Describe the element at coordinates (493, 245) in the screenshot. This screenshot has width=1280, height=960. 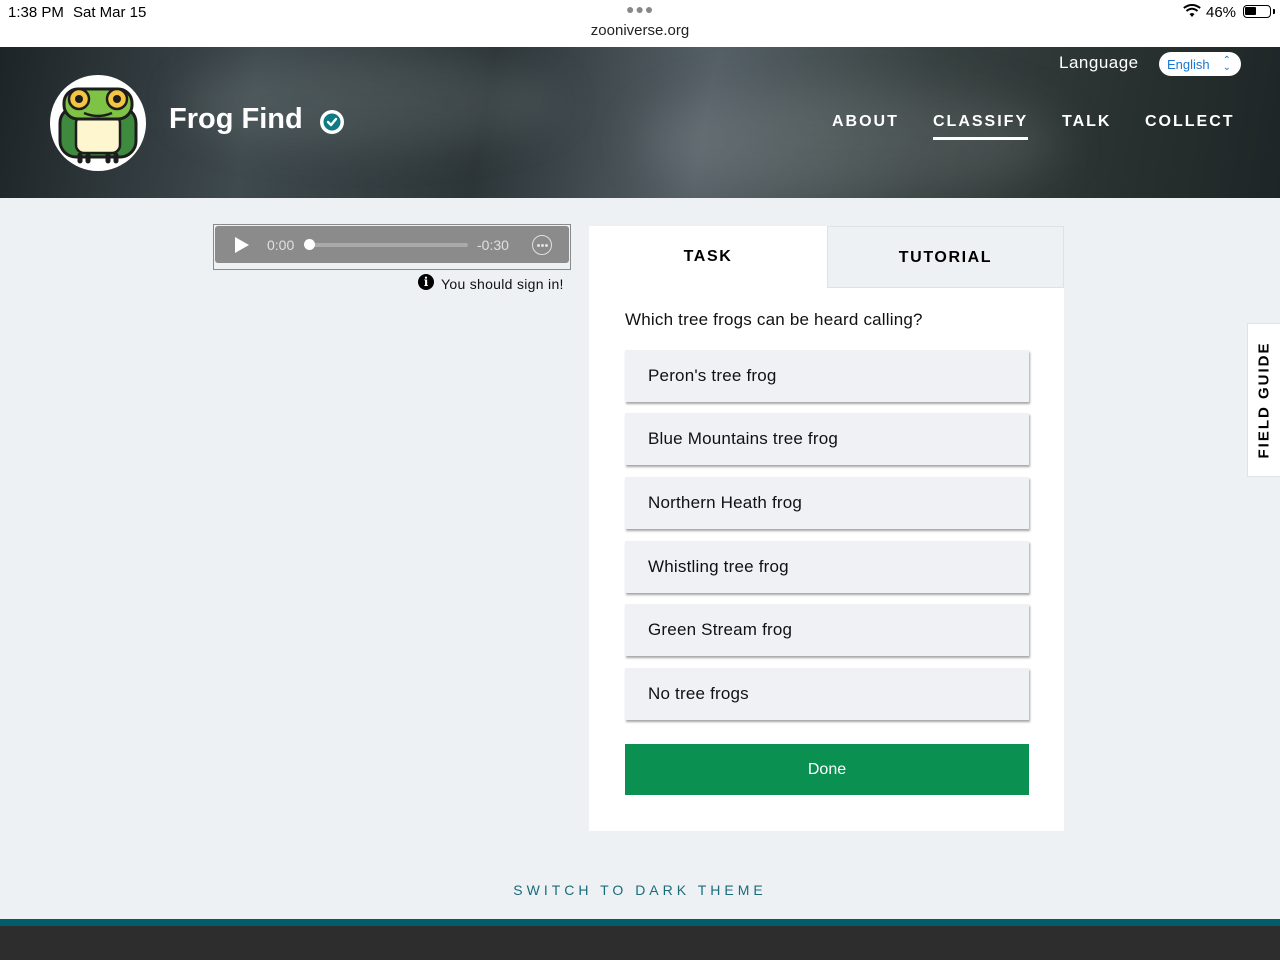
I see `remaining-time: -0:30` at that location.